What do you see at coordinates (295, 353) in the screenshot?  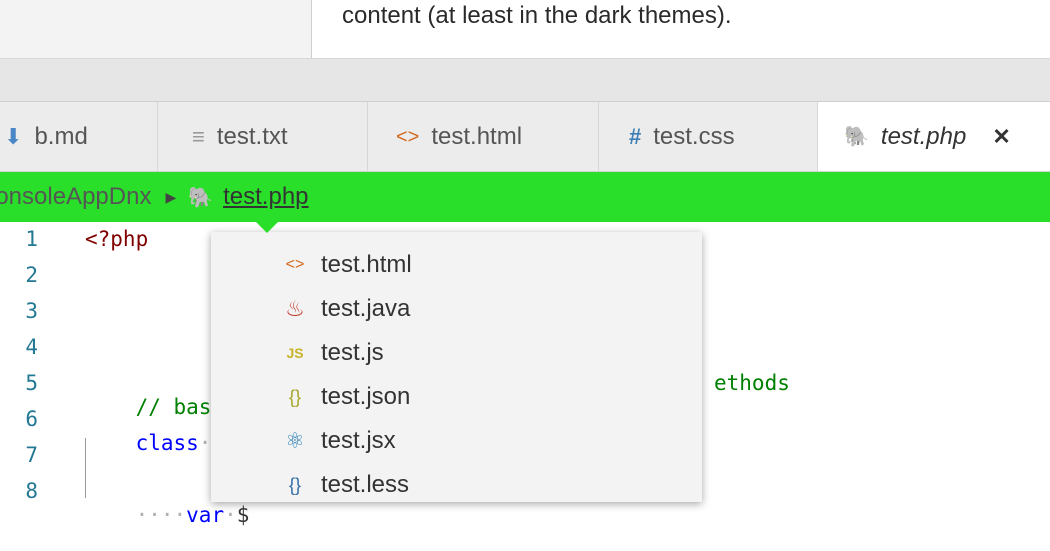 I see `js-icon: JS` at bounding box center [295, 353].